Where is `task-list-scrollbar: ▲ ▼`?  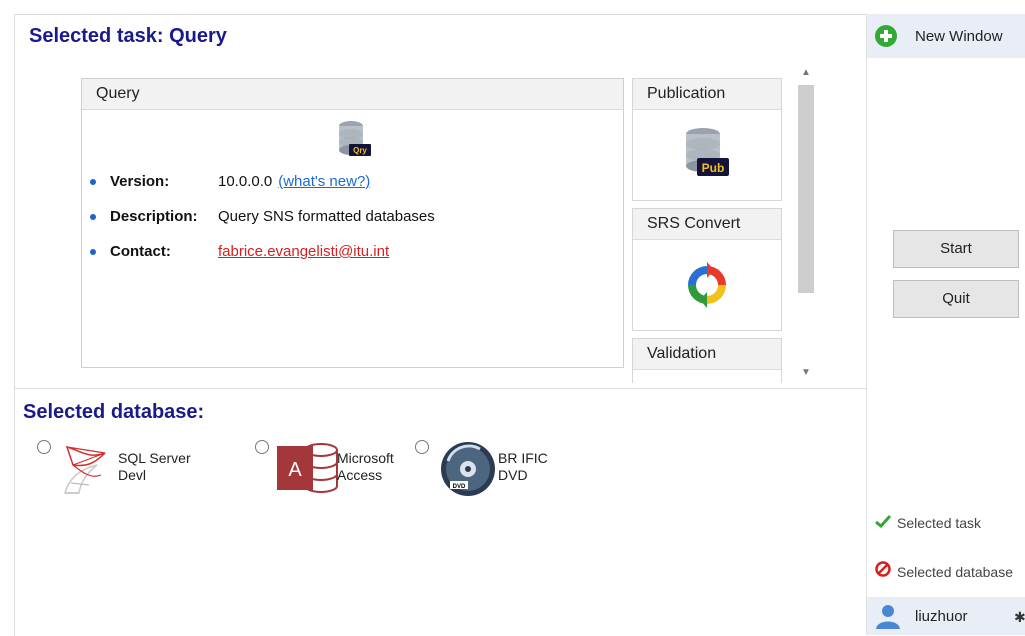 task-list-scrollbar: ▲ ▼ is located at coordinates (806, 224).